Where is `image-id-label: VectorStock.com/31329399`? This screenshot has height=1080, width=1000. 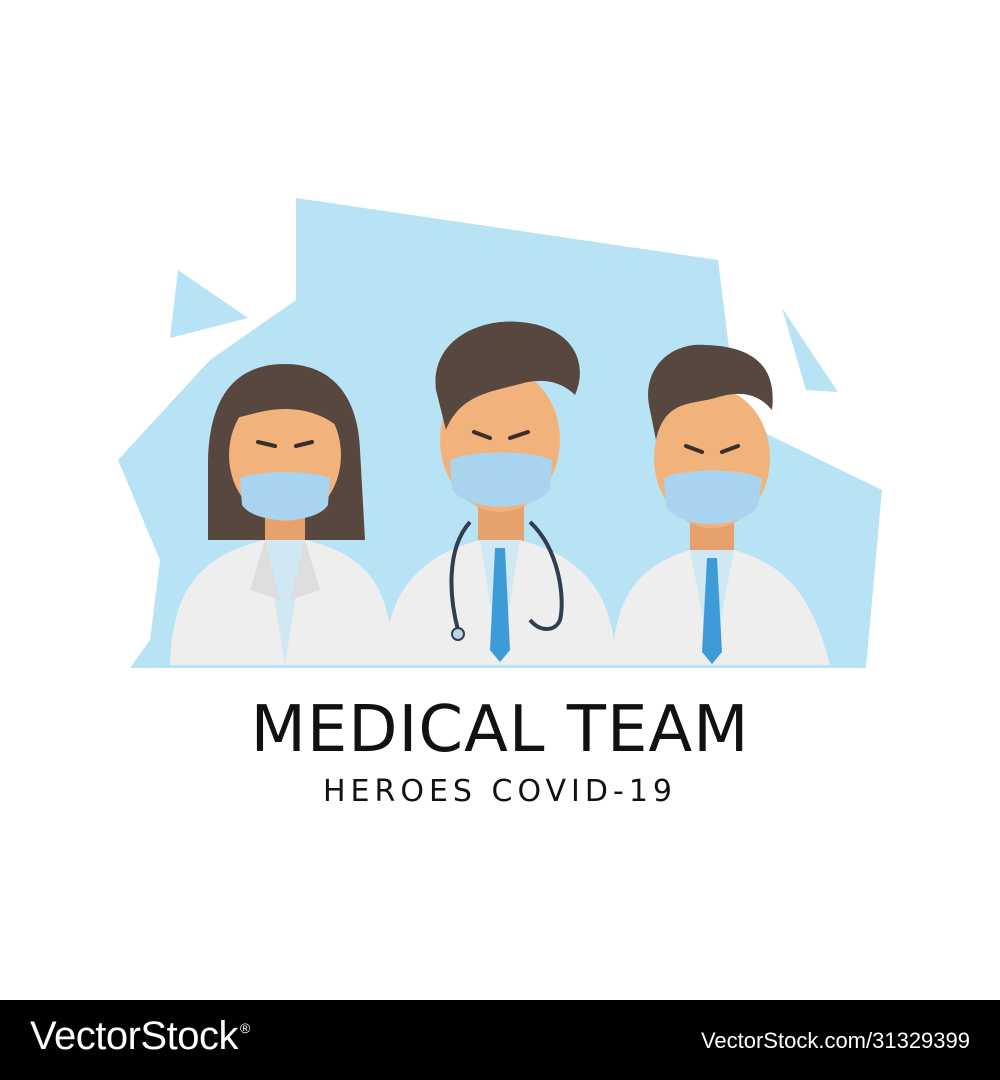
image-id-label: VectorStock.com/31329399 is located at coordinates (835, 1040).